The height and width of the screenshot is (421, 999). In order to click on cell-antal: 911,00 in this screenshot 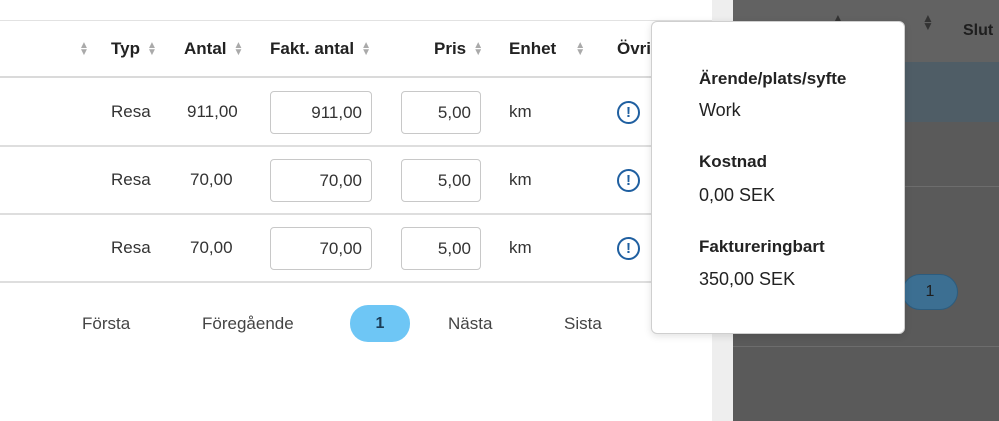, I will do `click(212, 111)`.